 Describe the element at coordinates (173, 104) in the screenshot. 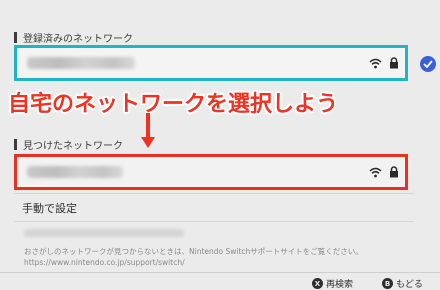

I see `annotation-text: 自宅のネットワークを選択しよう` at that location.